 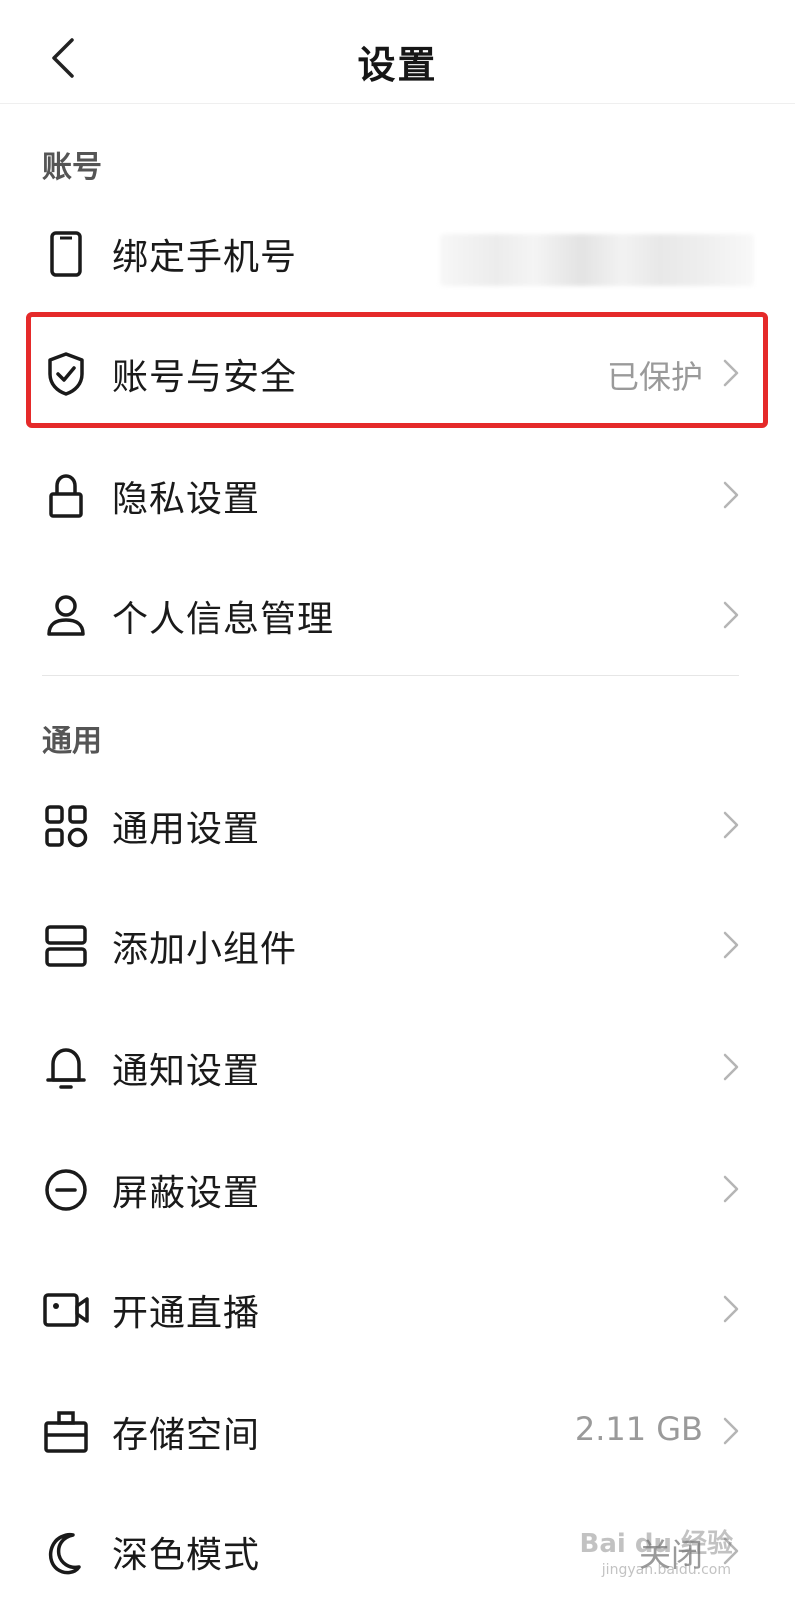 What do you see at coordinates (666, 1570) in the screenshot?
I see `watermark-url: jingyan.baidu.com` at bounding box center [666, 1570].